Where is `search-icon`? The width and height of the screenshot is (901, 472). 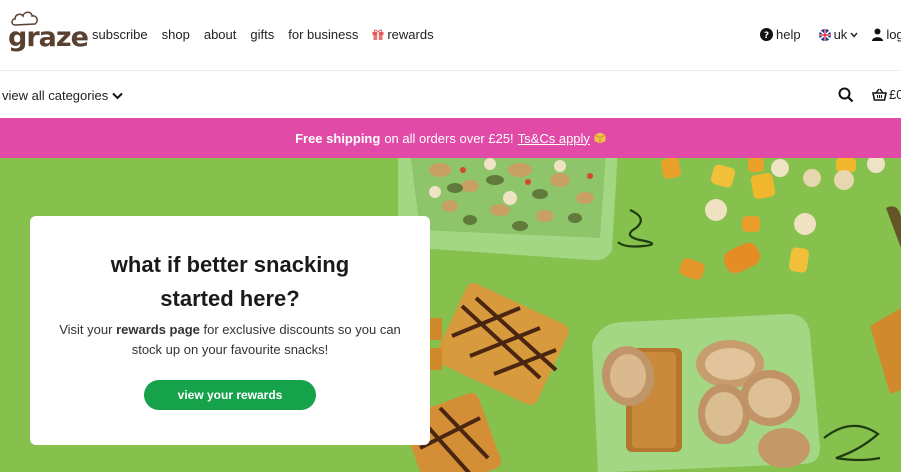
search-icon is located at coordinates (846, 95).